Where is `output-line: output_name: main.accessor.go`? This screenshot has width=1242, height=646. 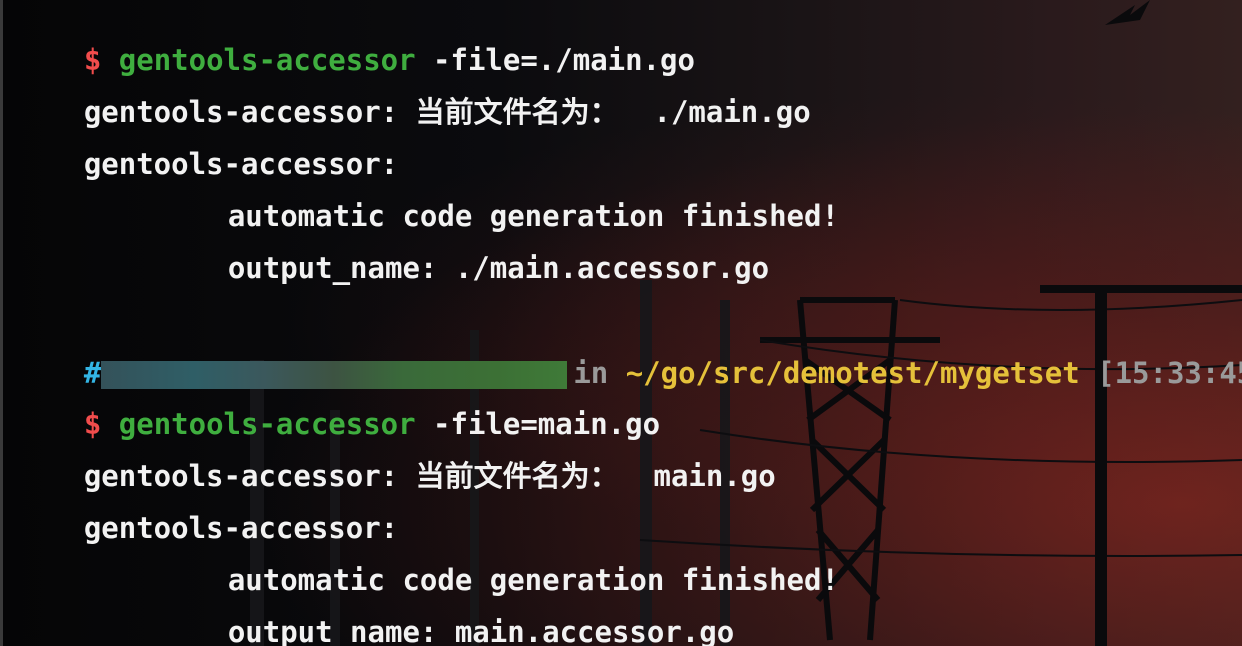
output-line: output_name: main.accessor.go is located at coordinates (374, 613).